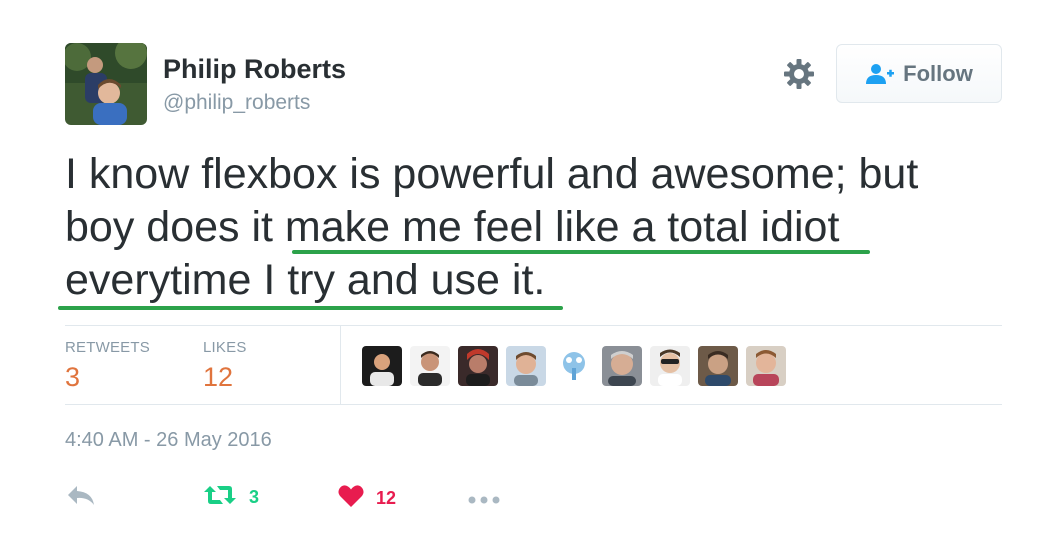  Describe the element at coordinates (386, 498) in the screenshot. I see `like-count: 12` at that location.